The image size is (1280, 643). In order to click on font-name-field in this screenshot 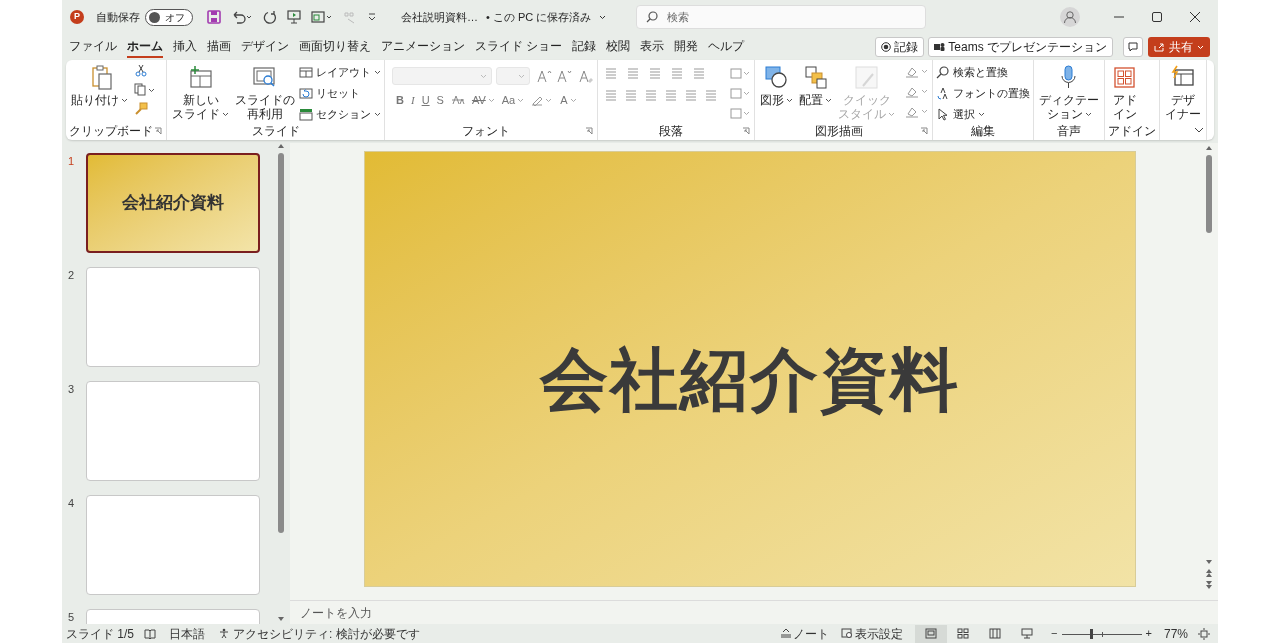, I will do `click(442, 76)`.